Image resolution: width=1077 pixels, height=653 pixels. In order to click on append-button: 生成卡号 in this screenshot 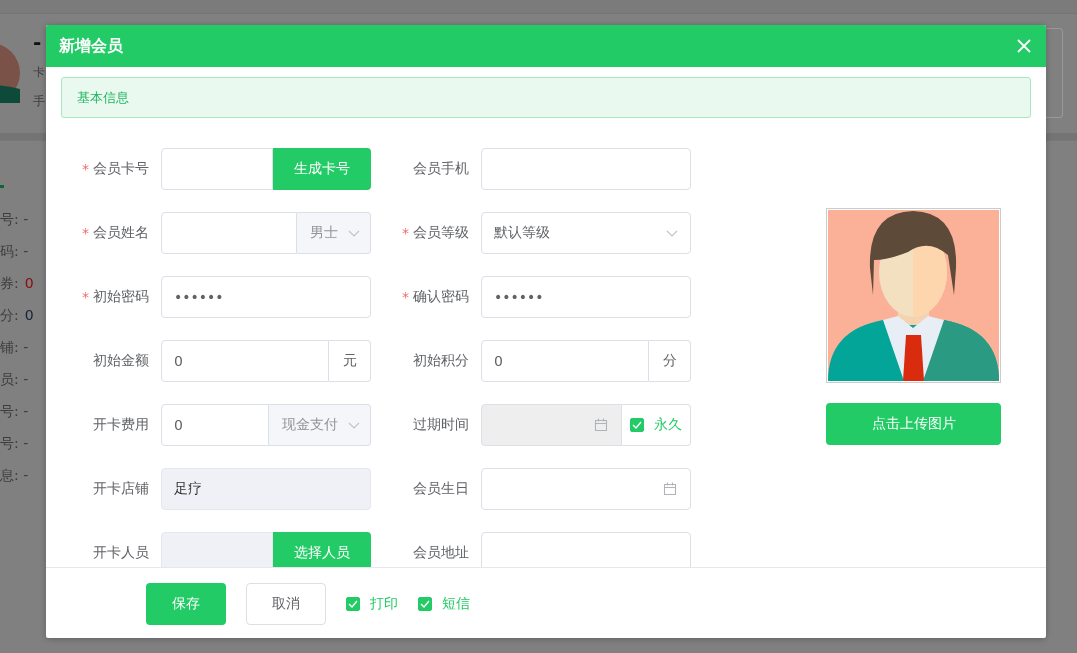, I will do `click(322, 169)`.